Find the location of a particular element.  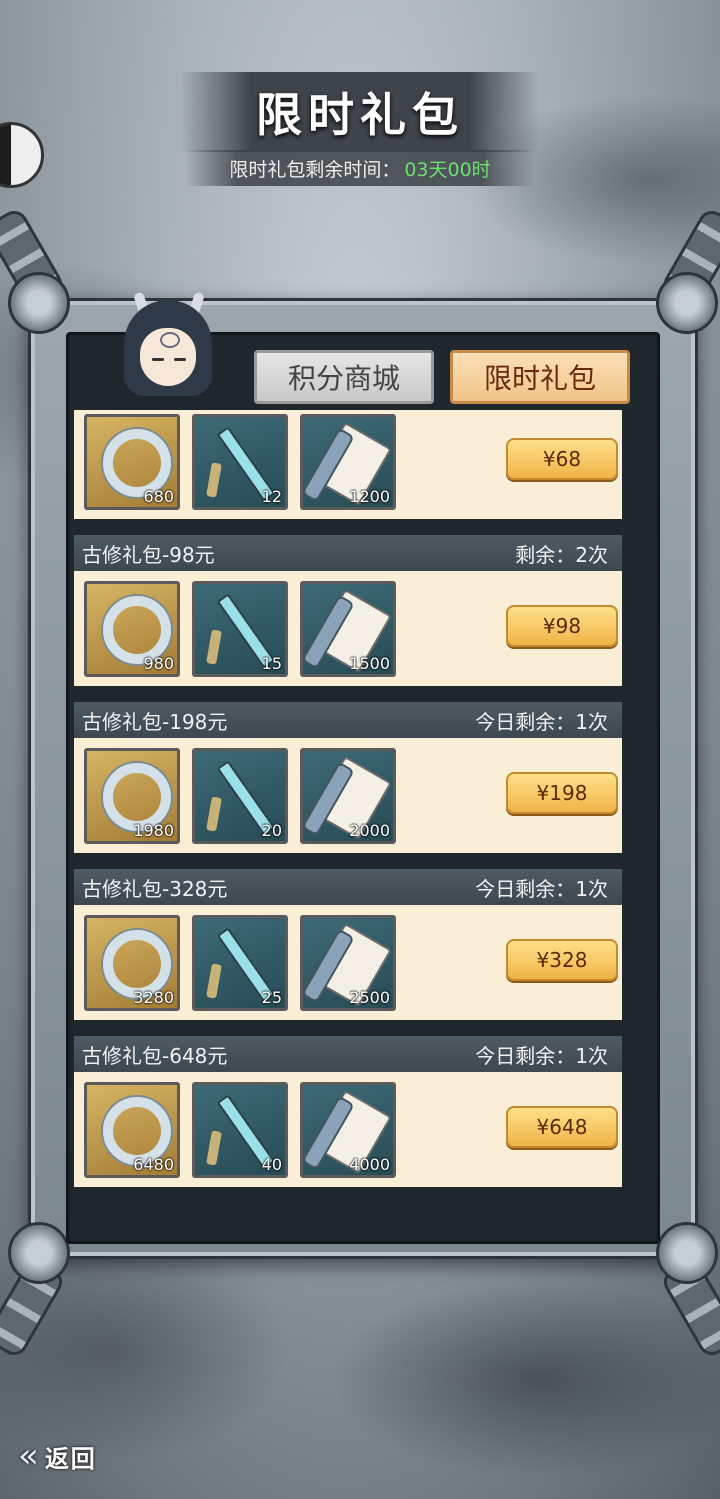

item-slot-sword: 40 is located at coordinates (240, 1130).